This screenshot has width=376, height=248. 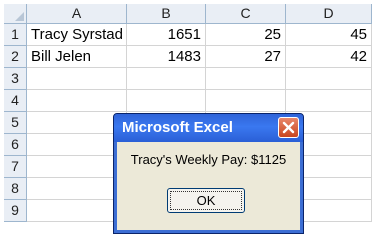 I want to click on cell-a7, so click(x=77, y=167).